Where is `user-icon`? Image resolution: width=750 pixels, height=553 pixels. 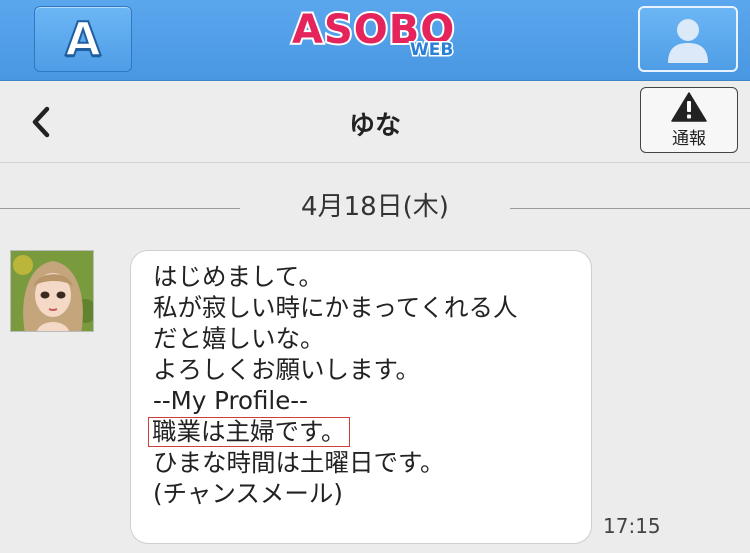
user-icon is located at coordinates (688, 41).